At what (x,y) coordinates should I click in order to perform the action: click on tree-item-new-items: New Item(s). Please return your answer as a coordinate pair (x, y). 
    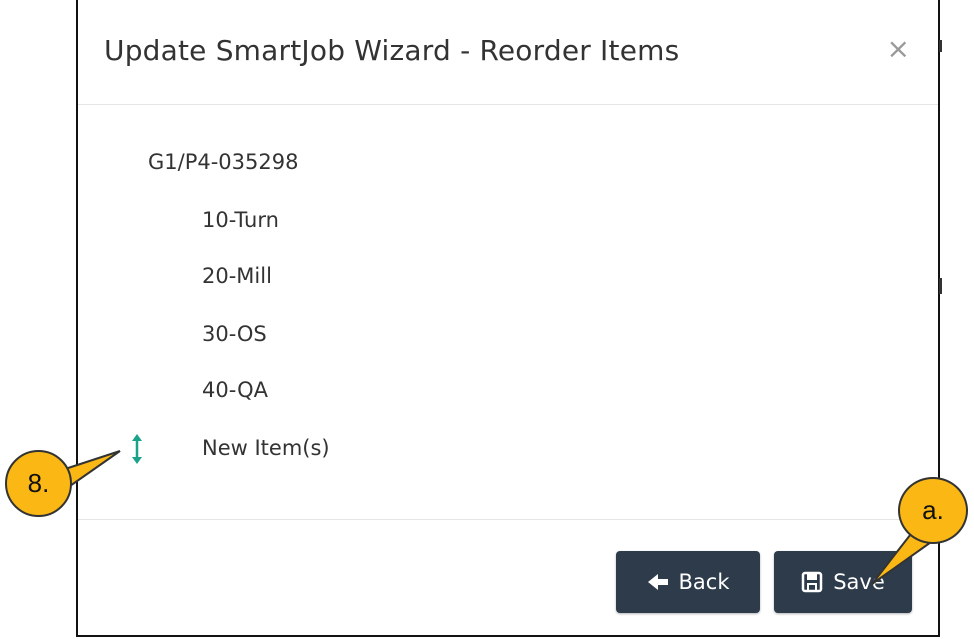
    Looking at the image, I should click on (266, 448).